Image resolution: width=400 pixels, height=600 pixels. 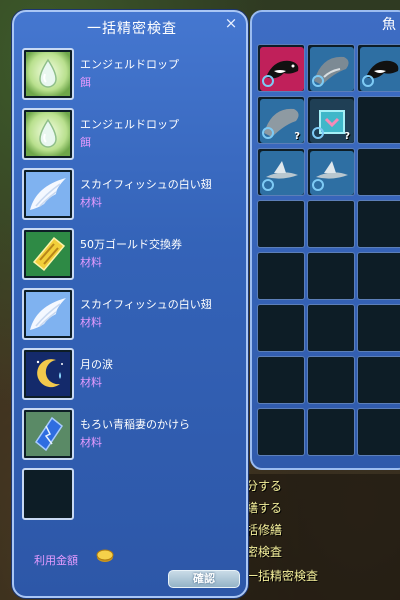 I want to click on item-name: もろい青稲妻のかけら, so click(x=135, y=424).